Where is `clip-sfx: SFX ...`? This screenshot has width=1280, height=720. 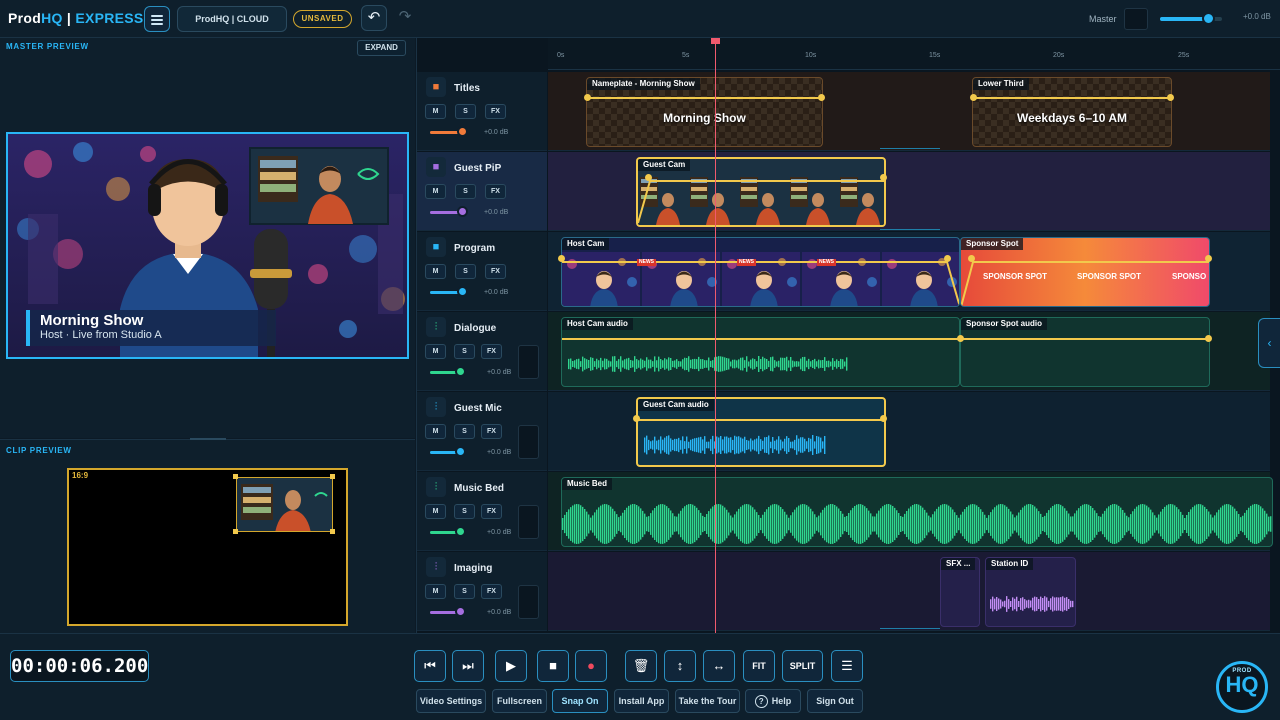
clip-sfx: SFX ... is located at coordinates (960, 592).